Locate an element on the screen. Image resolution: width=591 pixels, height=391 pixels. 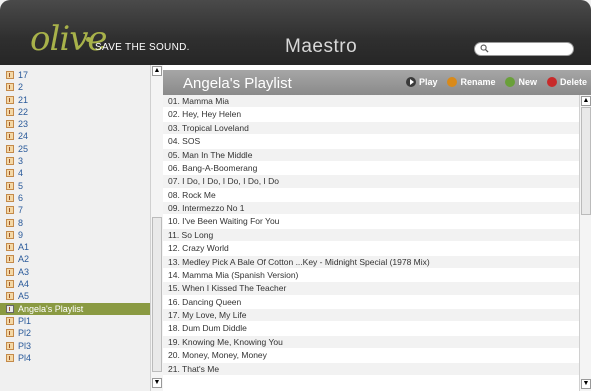
sidebar-item-playlist: 7 is located at coordinates (75, 210).